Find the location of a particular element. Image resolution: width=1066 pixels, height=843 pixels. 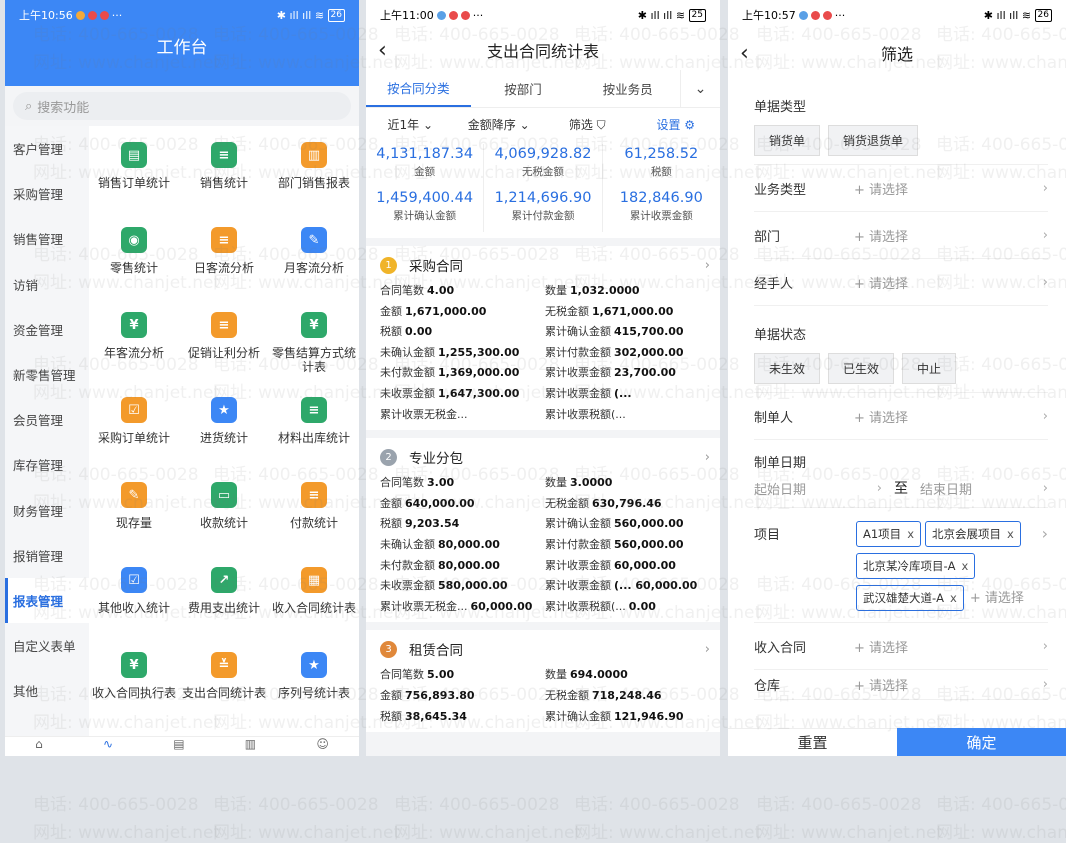

chart-tab-icon: ∿ is located at coordinates (108, 746).